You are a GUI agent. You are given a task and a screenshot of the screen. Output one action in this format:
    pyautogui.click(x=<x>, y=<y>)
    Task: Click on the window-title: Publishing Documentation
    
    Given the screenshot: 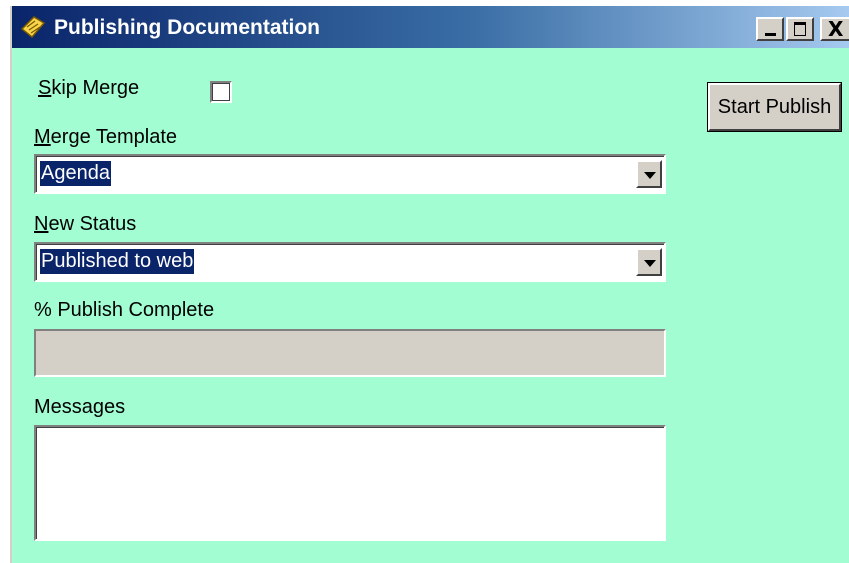 What is the action you would take?
    pyautogui.click(x=187, y=27)
    